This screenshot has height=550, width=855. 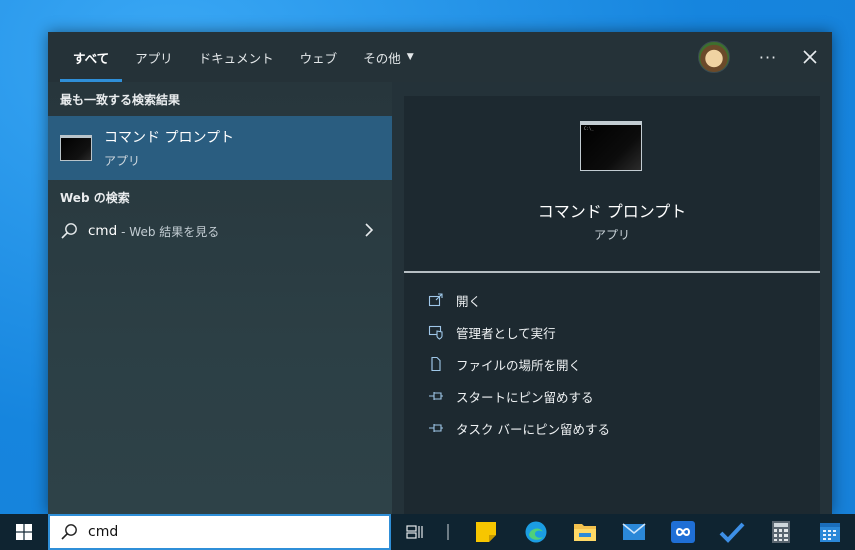 I want to click on task-view-icon, so click(x=414, y=532).